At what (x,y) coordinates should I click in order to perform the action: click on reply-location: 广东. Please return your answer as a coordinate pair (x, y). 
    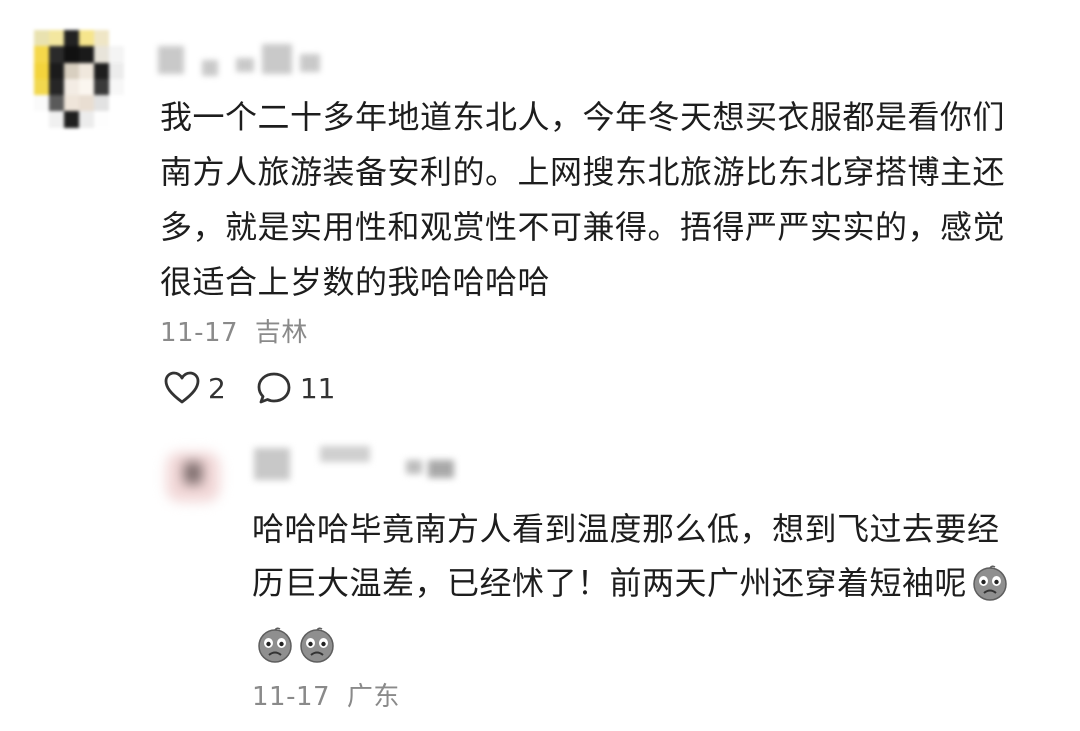
    Looking at the image, I should click on (373, 697).